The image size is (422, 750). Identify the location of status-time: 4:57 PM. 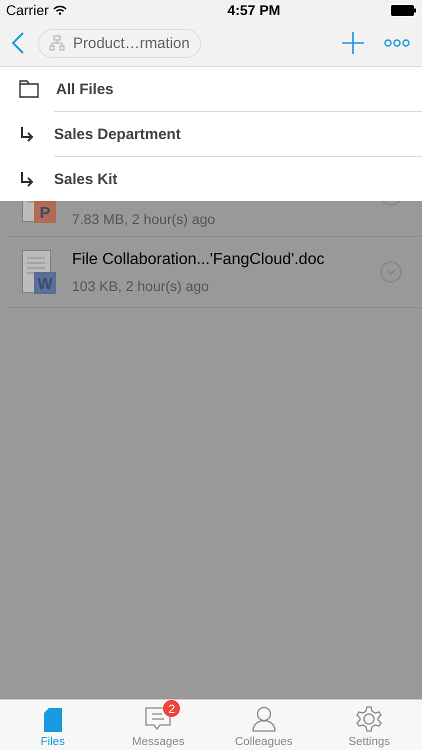
(253, 10).